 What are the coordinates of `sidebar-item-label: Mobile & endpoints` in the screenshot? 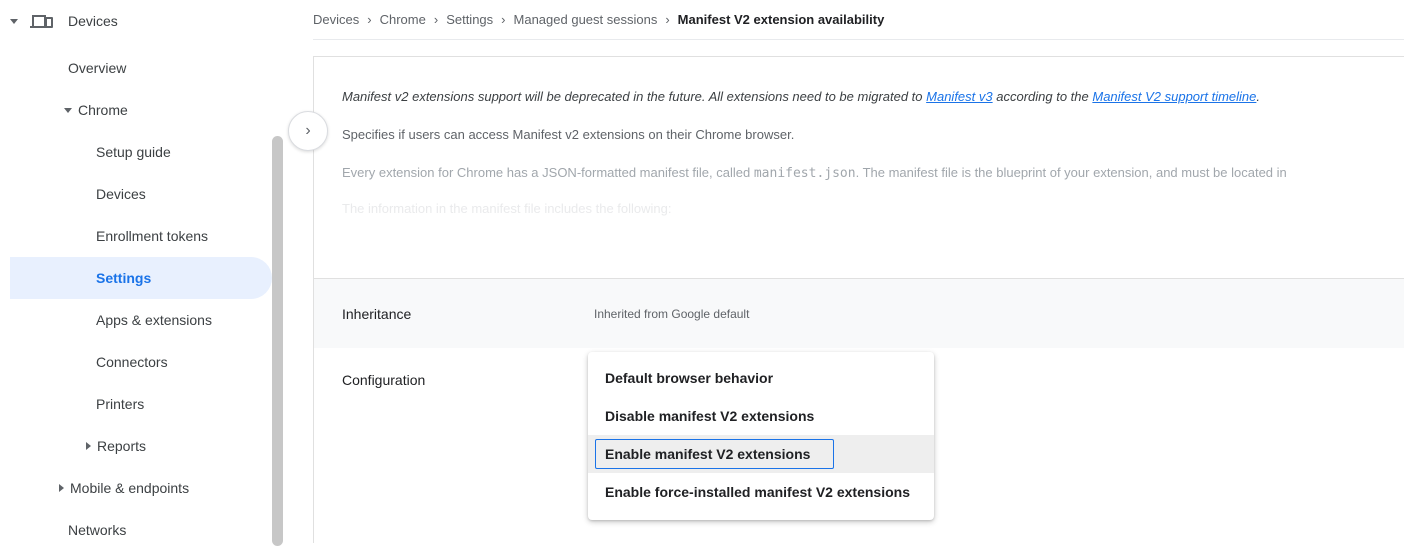 It's located at (130, 488).